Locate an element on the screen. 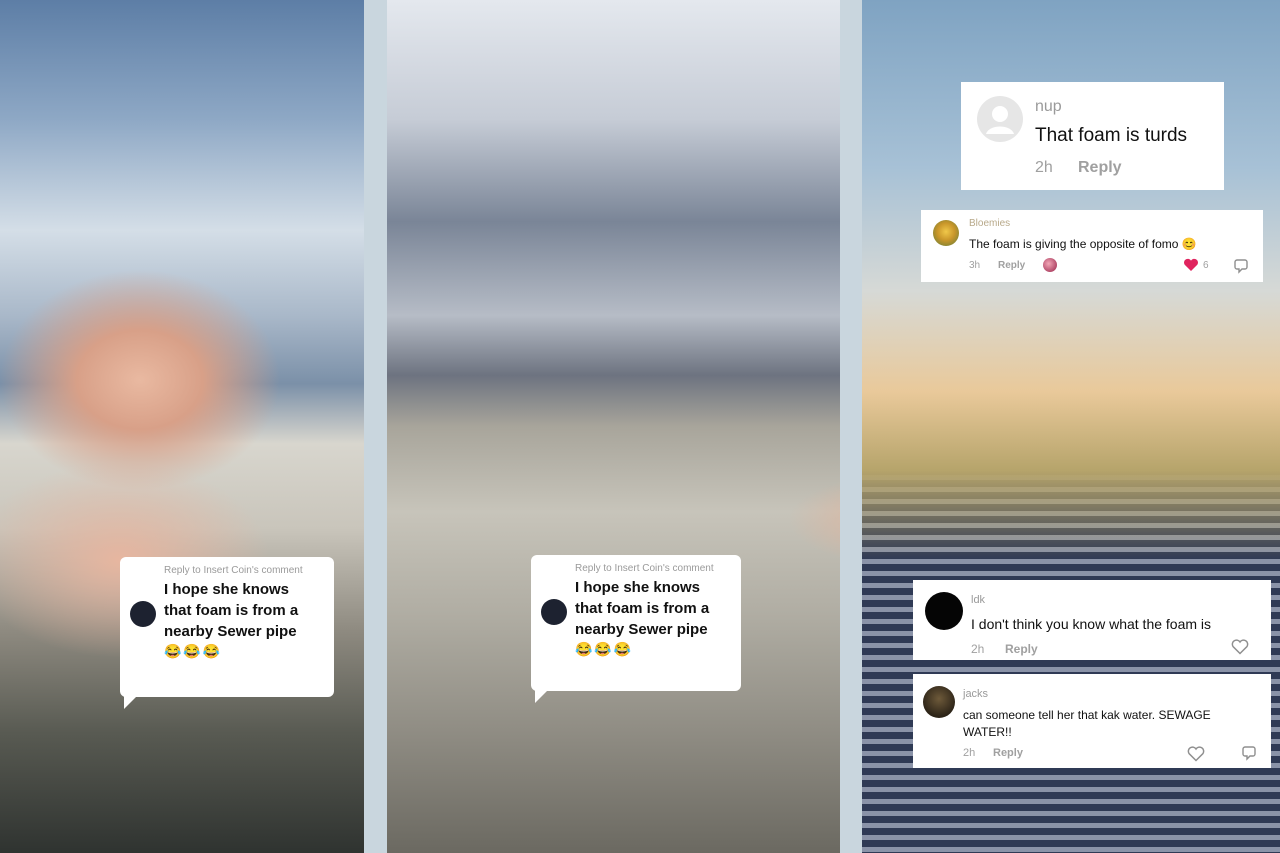 The width and height of the screenshot is (1280, 853). comment-username: jacks is located at coordinates (976, 694).